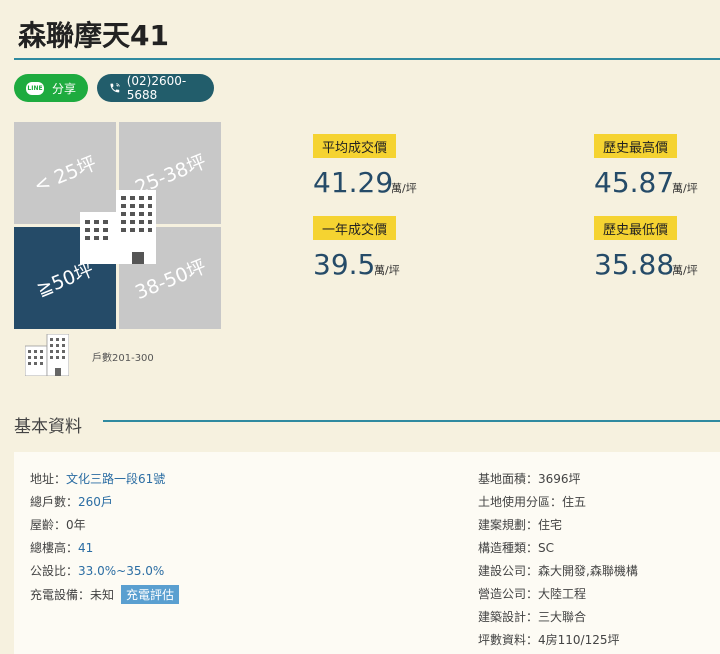  What do you see at coordinates (60, 595) in the screenshot?
I see `info-label: 充電設備：` at bounding box center [60, 595].